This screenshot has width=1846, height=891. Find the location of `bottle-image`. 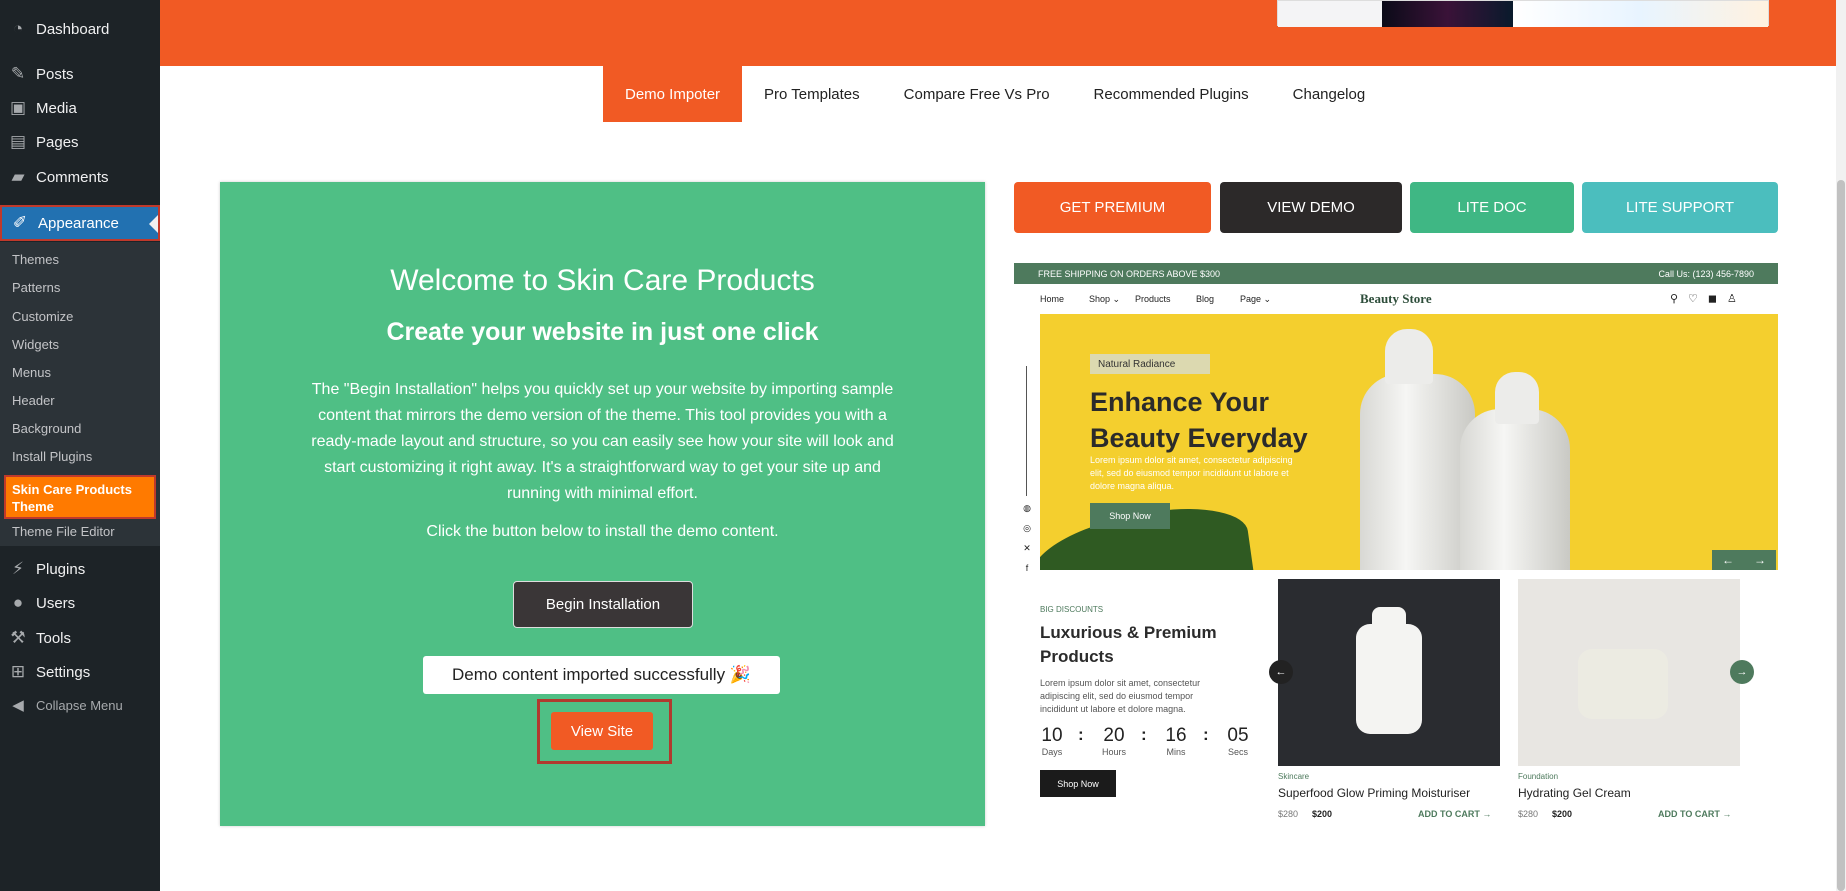

bottle-image is located at coordinates (1515, 489).